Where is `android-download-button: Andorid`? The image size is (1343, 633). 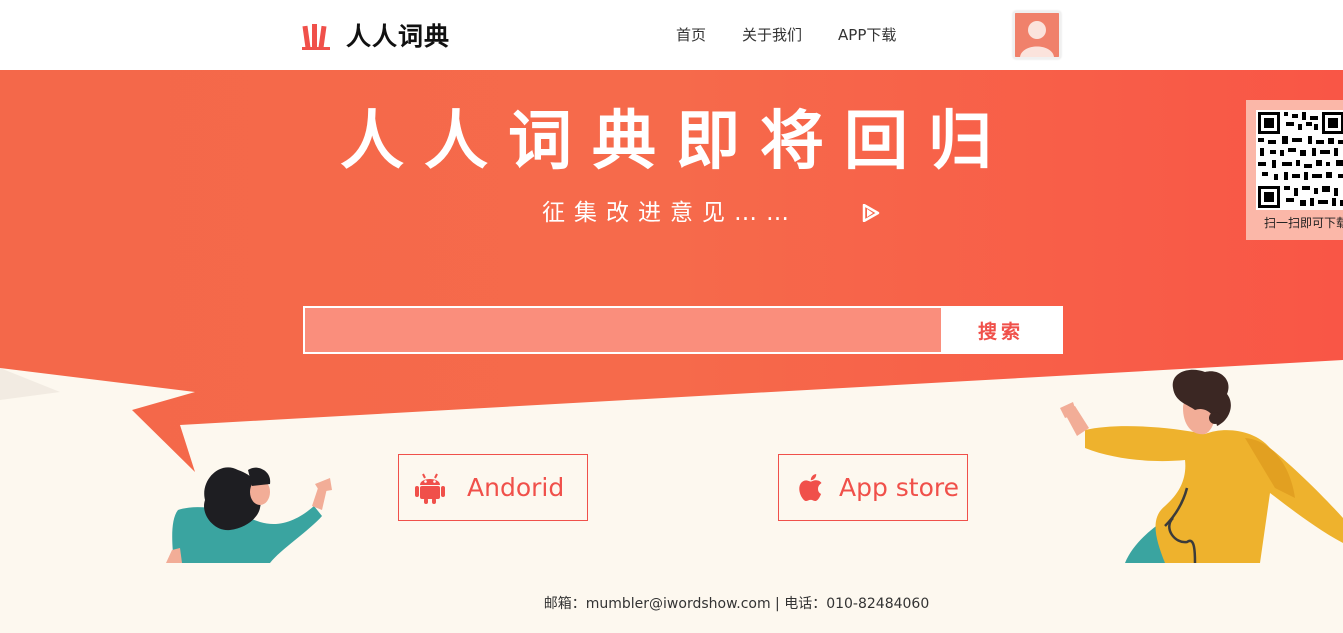 android-download-button: Andorid is located at coordinates (493, 487).